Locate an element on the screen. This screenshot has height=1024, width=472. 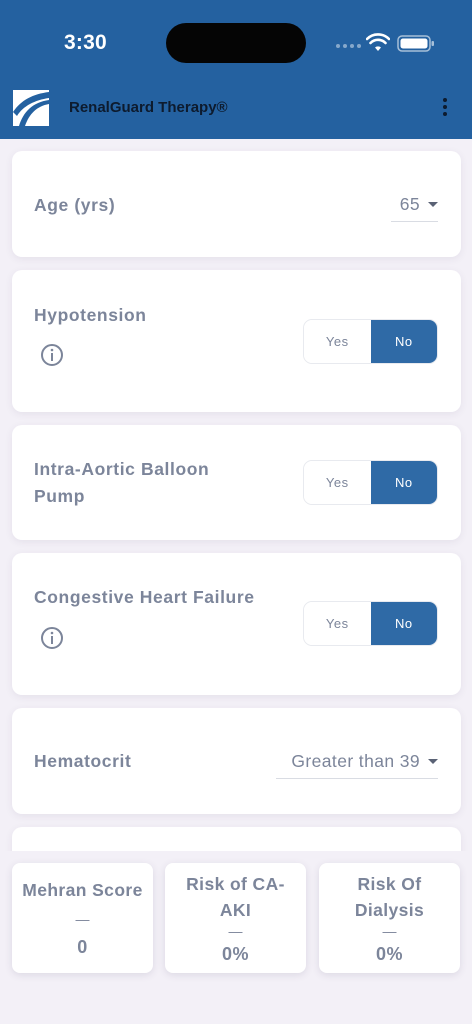
mehran-score-dash: — is located at coordinates (82, 919).